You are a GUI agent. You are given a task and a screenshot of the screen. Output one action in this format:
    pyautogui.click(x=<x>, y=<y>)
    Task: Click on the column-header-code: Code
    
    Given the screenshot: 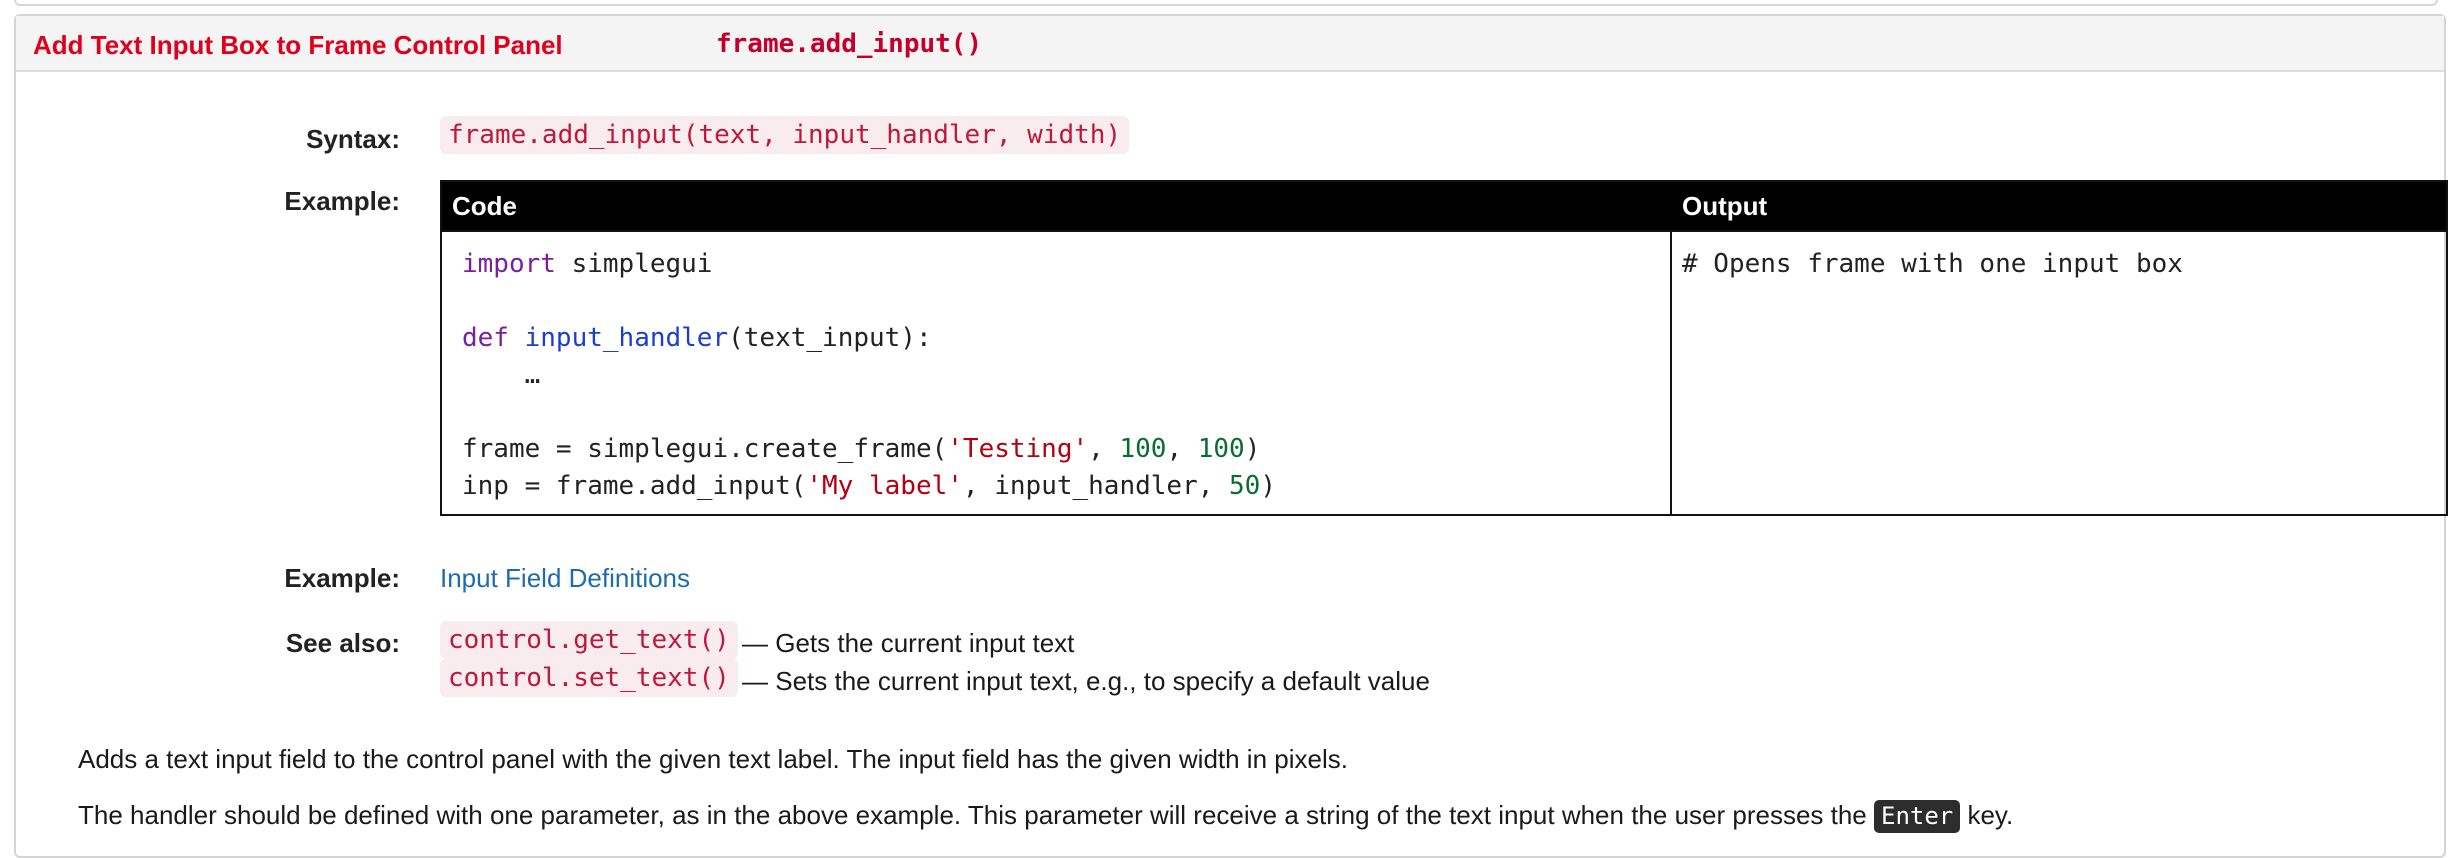 What is the action you would take?
    pyautogui.click(x=484, y=206)
    